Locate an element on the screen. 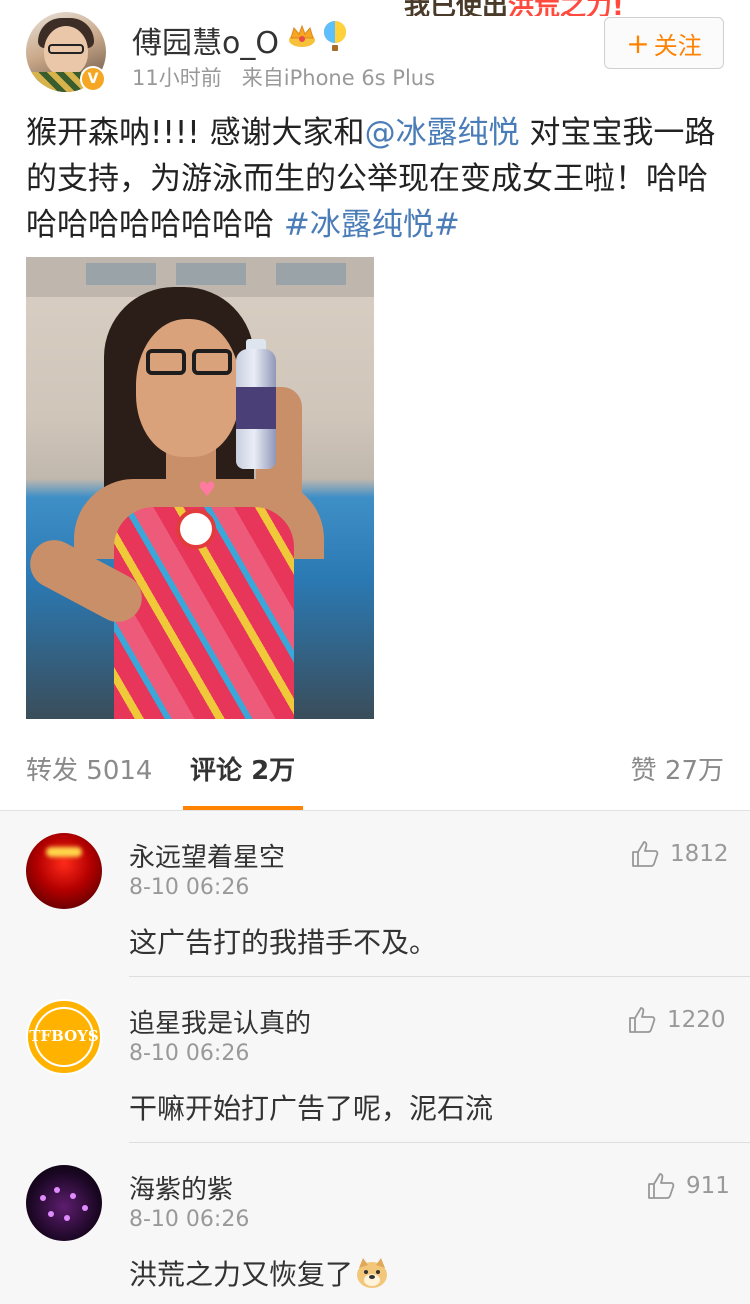 This screenshot has width=750, height=1304. follow-button: + 关注 is located at coordinates (664, 43).